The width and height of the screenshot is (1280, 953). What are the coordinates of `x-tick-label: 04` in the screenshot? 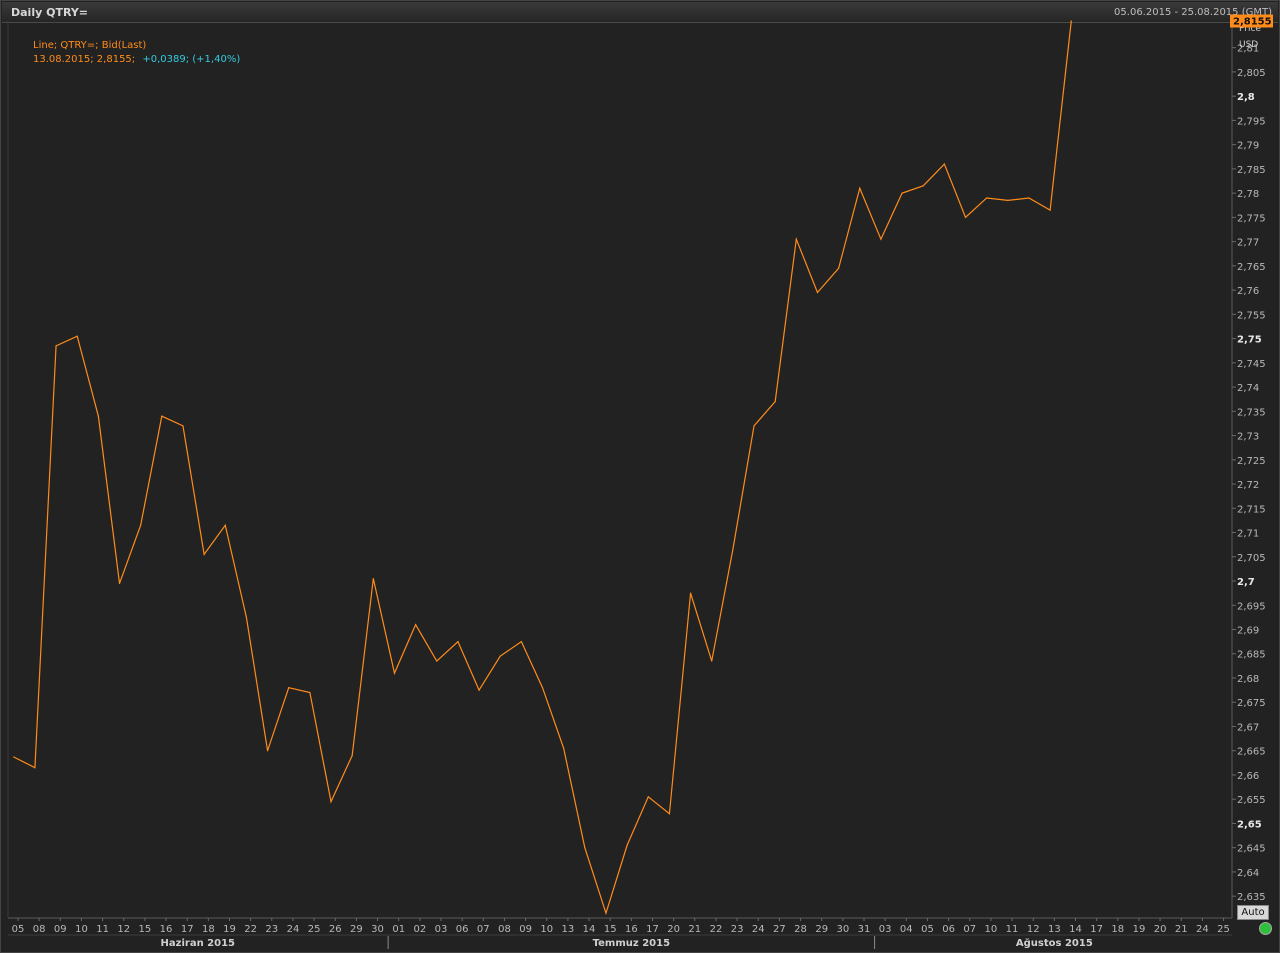 It's located at (906, 929).